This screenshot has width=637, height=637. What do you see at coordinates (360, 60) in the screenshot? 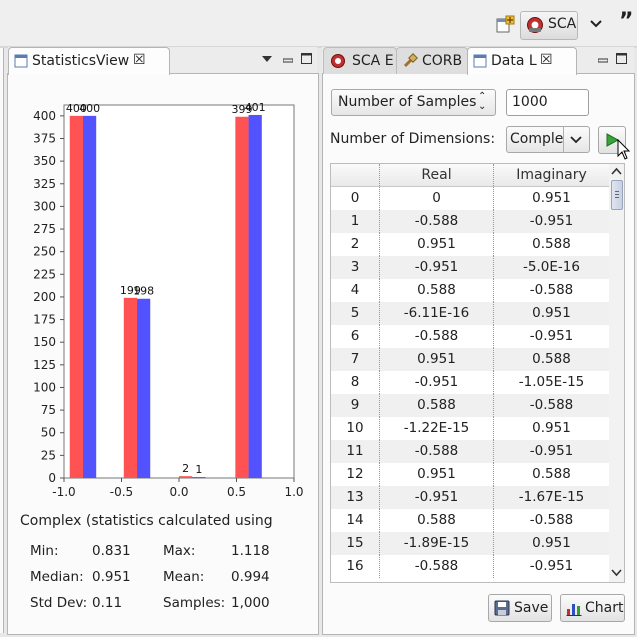
I see `tab-sca-explorer: SCA E` at bounding box center [360, 60].